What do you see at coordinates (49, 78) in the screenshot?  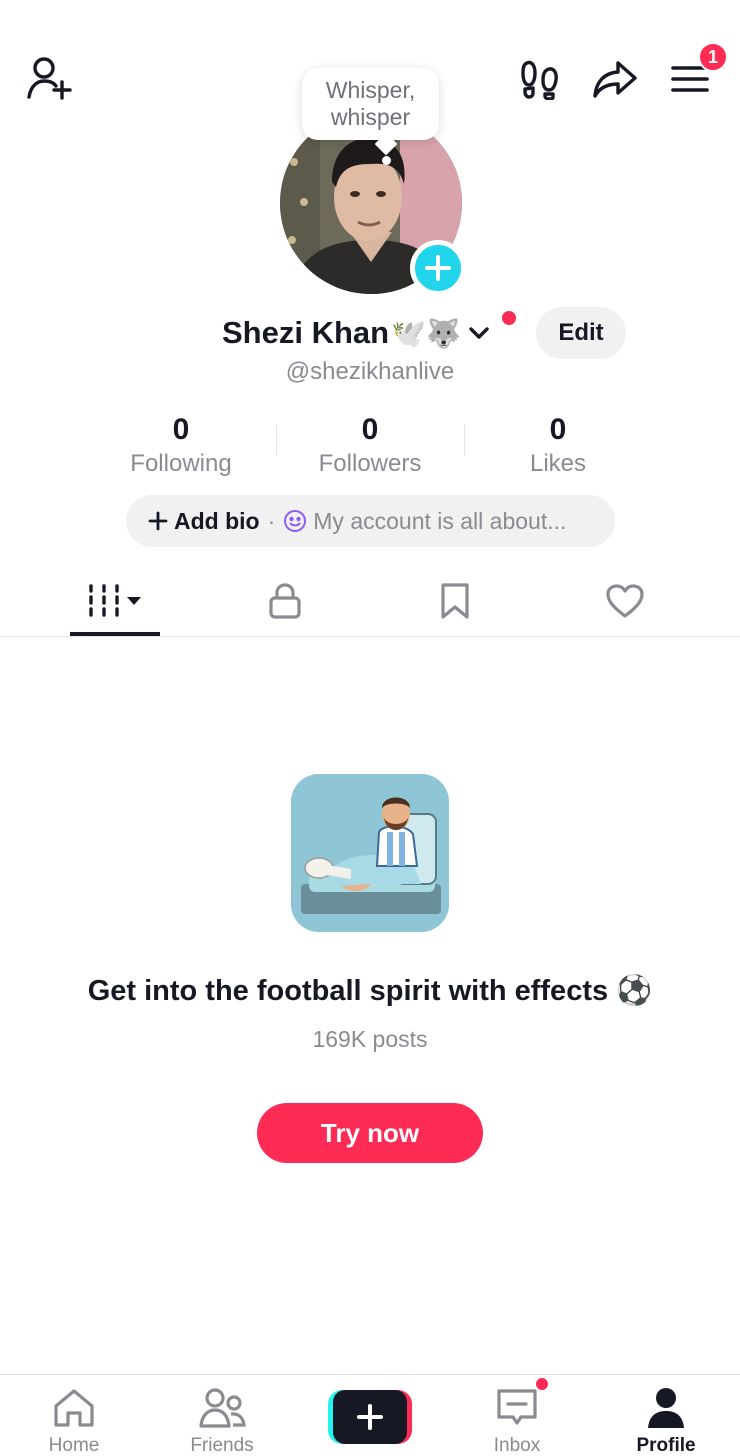 I see `add-friend-icon` at bounding box center [49, 78].